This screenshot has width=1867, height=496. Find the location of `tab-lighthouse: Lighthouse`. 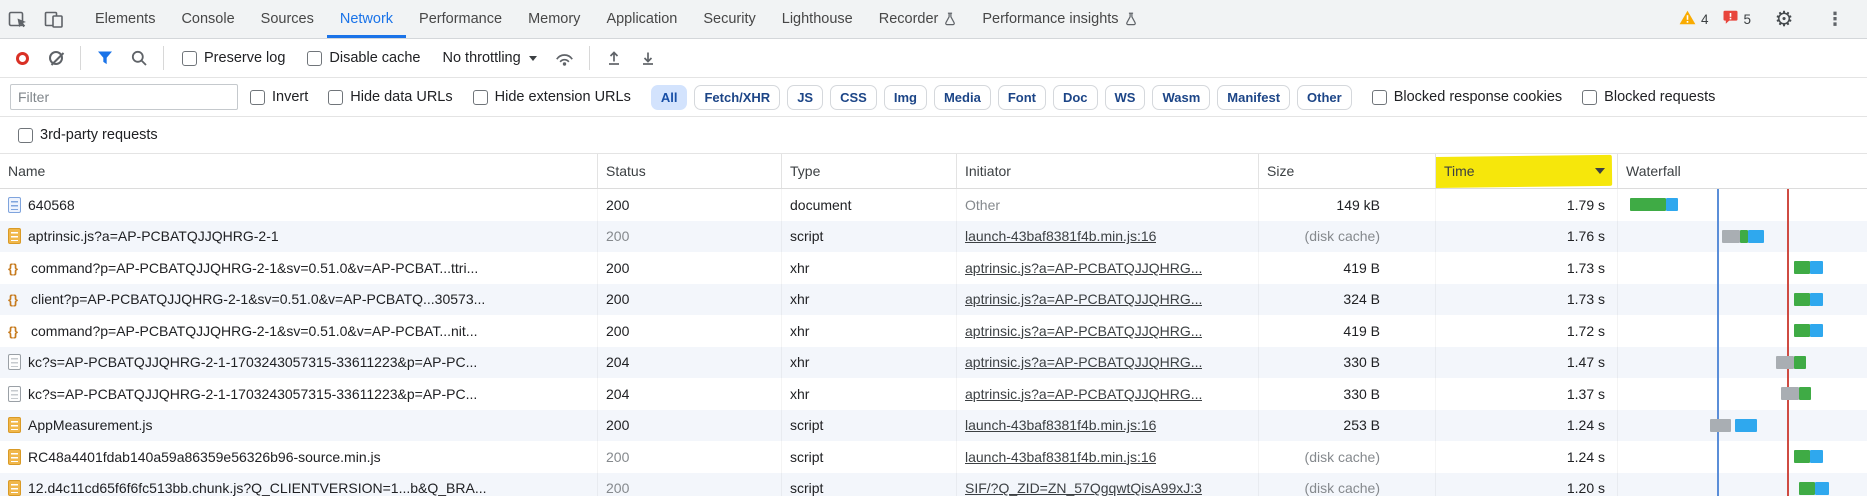

tab-lighthouse: Lighthouse is located at coordinates (817, 19).